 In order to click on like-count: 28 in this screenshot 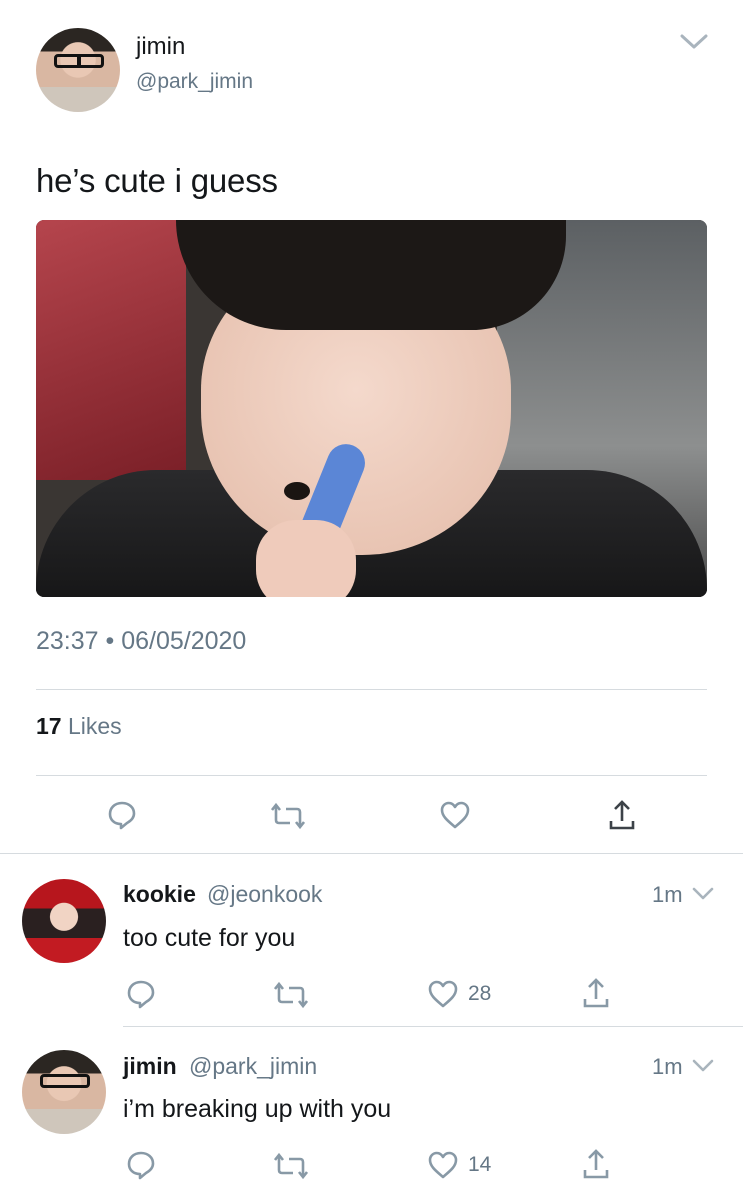, I will do `click(480, 993)`.